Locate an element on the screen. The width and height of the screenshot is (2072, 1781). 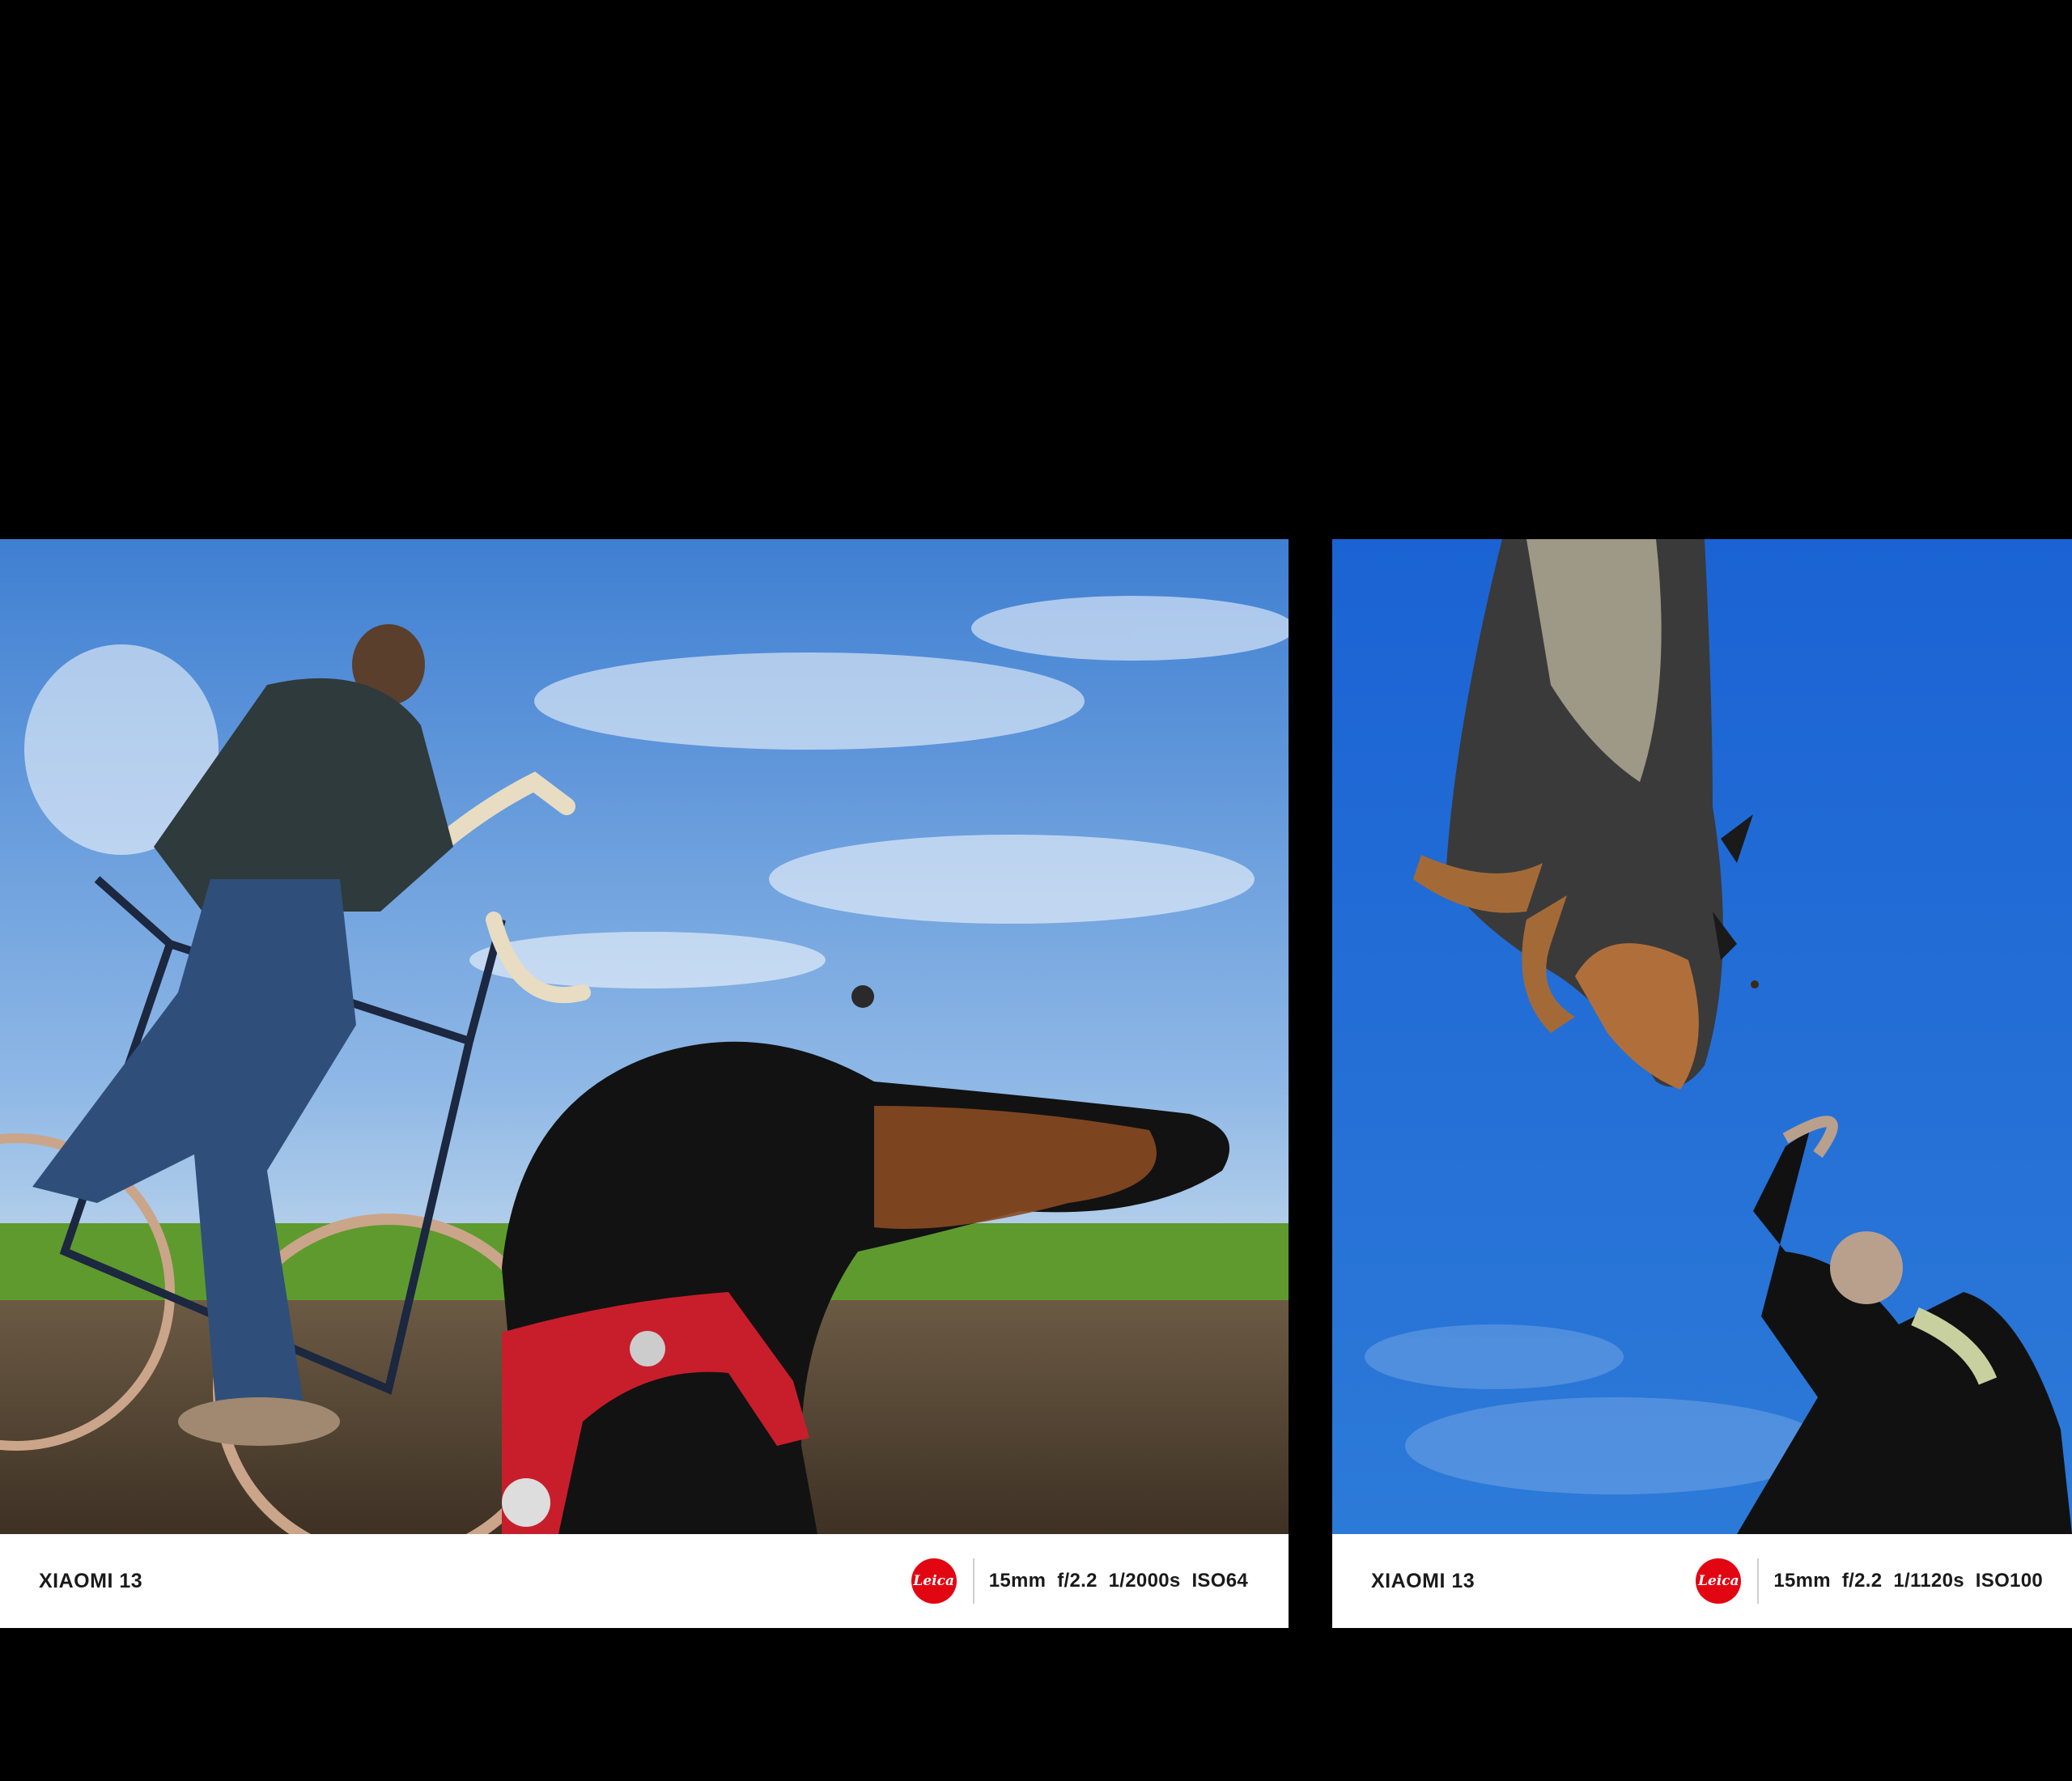
exif-text: 15mm f/2.2 1/1120s ISO100 is located at coordinates (1908, 1581).